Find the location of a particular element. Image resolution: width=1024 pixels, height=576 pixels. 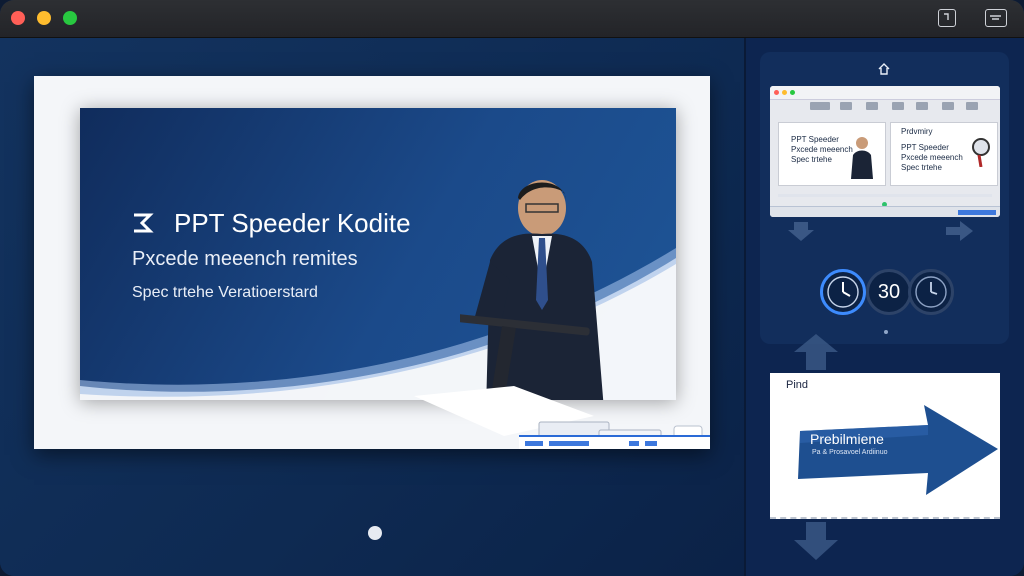

thumbnail-left-text: Pxcede meeench is located at coordinates (822, 149).